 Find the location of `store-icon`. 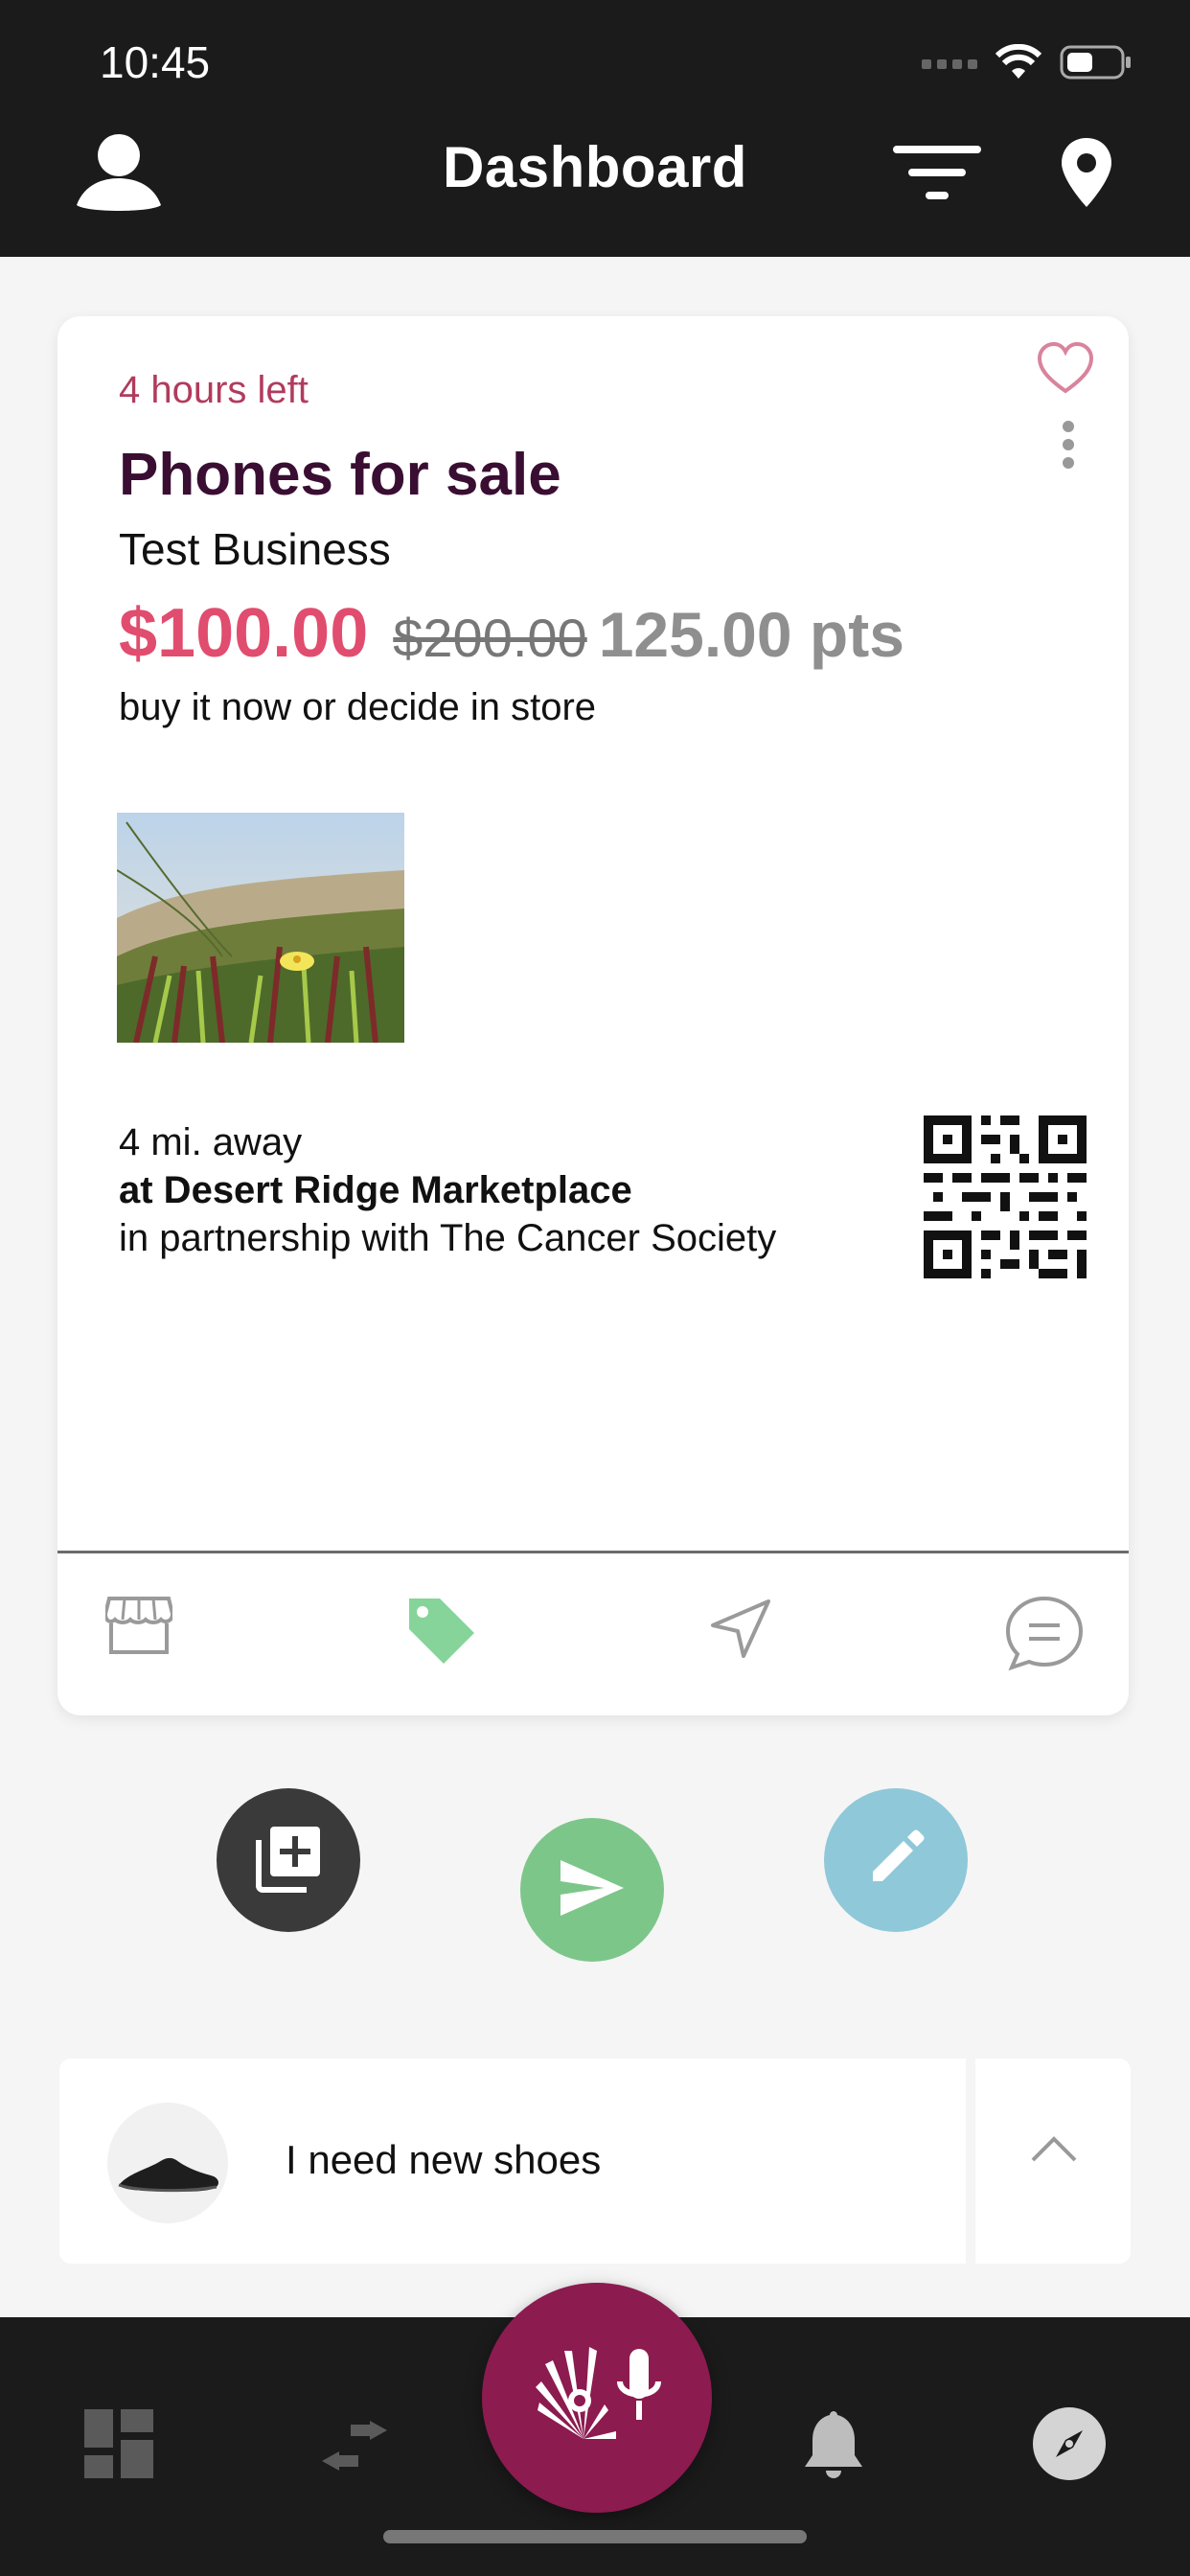

store-icon is located at coordinates (139, 1628).